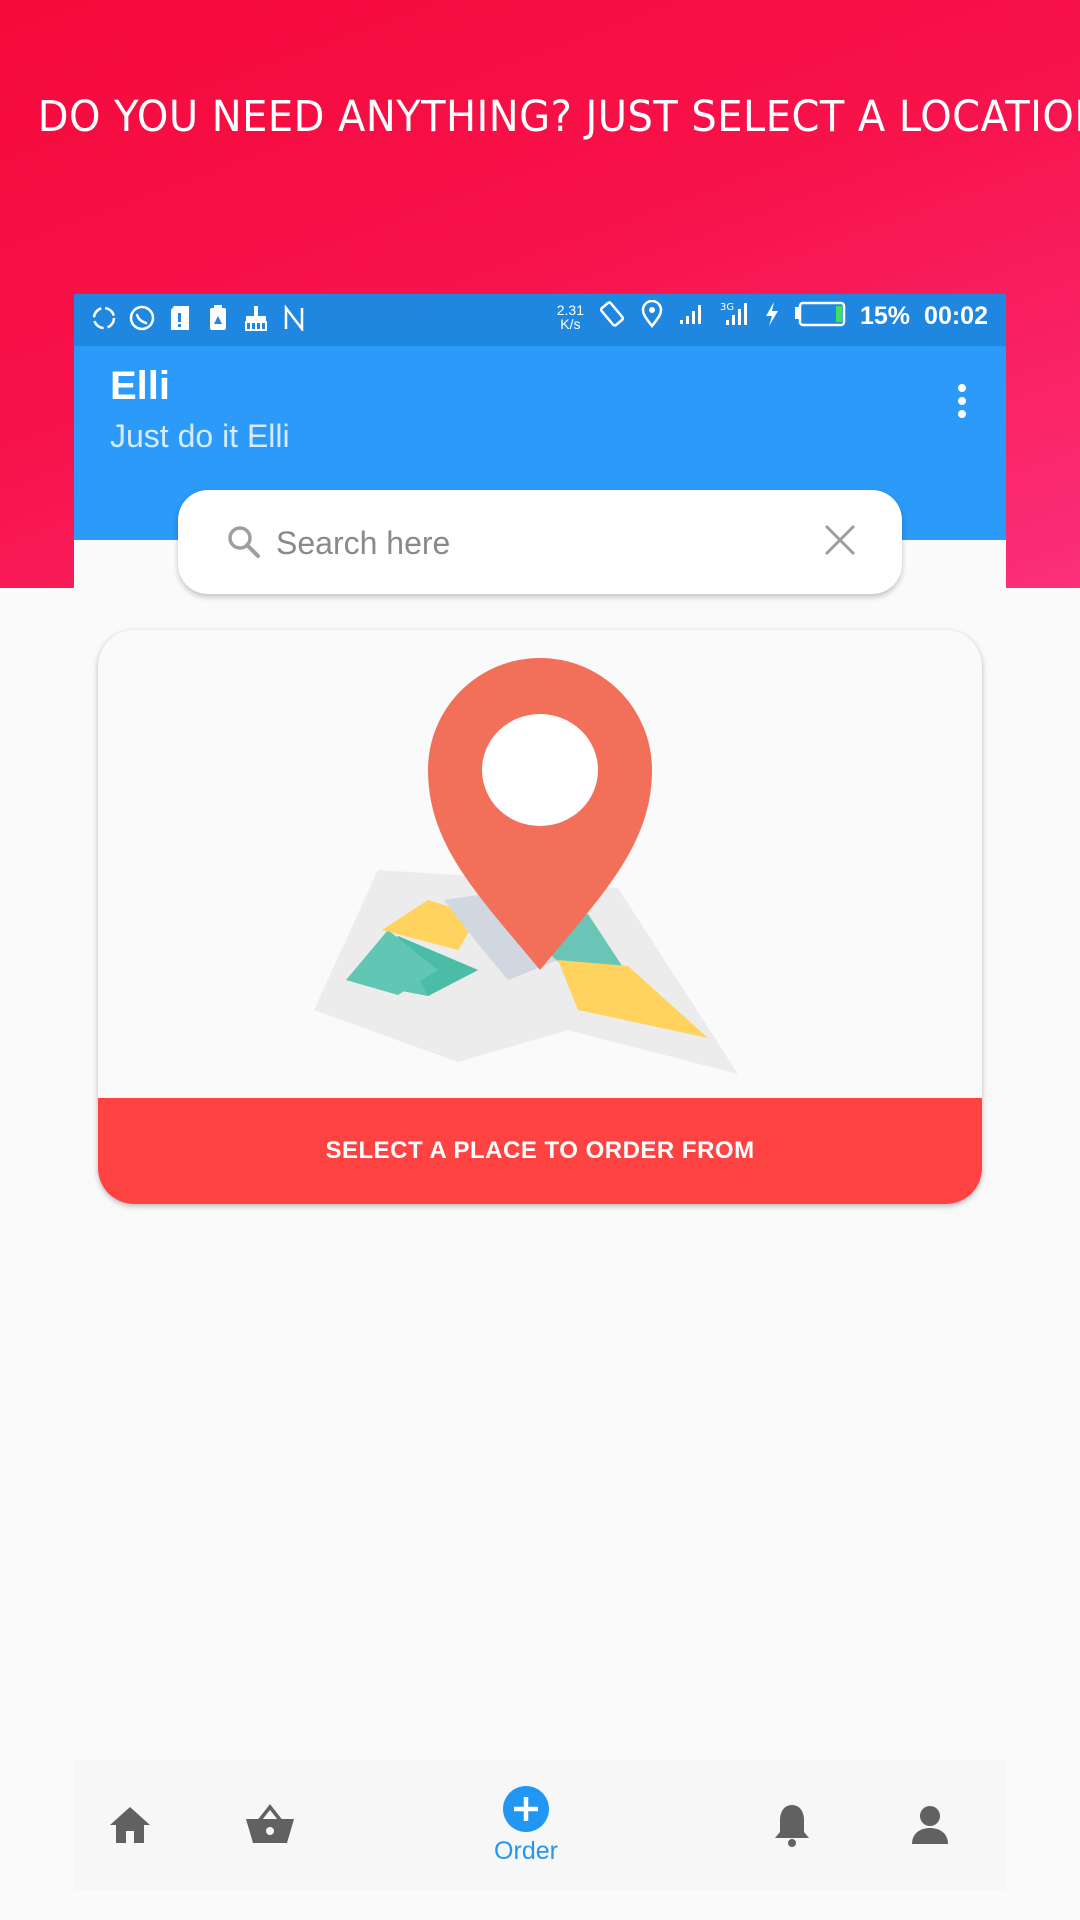 The image size is (1080, 1920). Describe the element at coordinates (199, 318) in the screenshot. I see `status-left-icons` at that location.